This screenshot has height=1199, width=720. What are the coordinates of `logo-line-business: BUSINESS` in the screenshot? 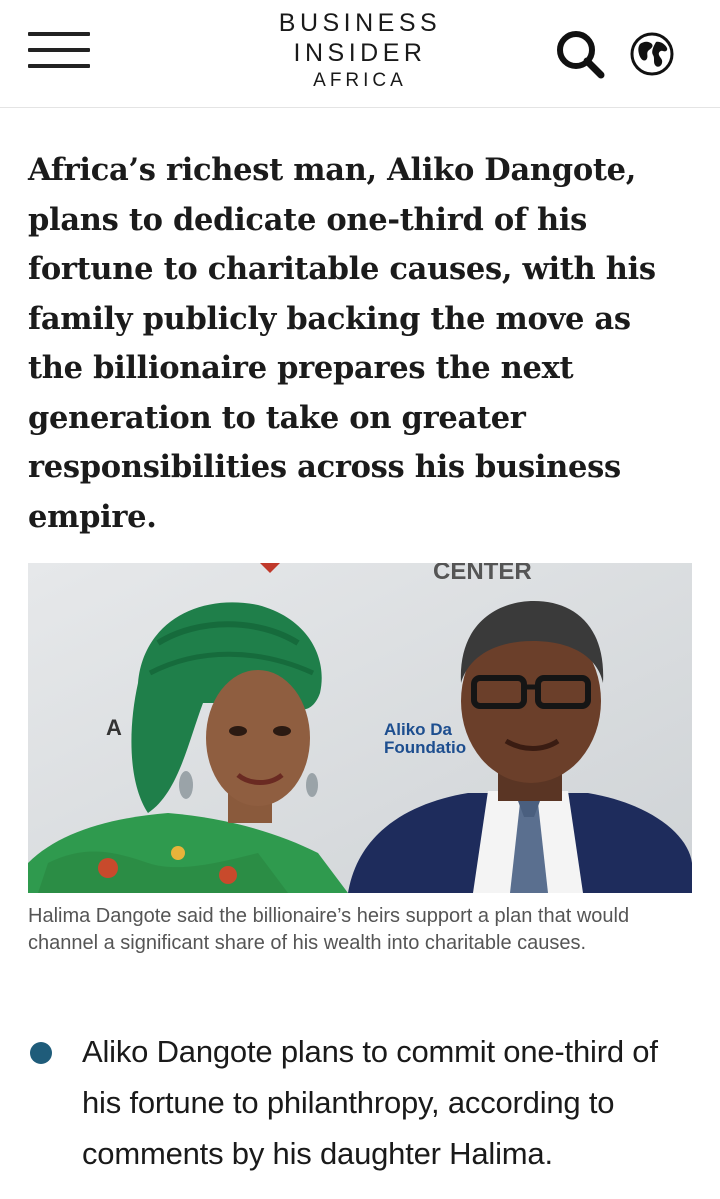 It's located at (360, 23).